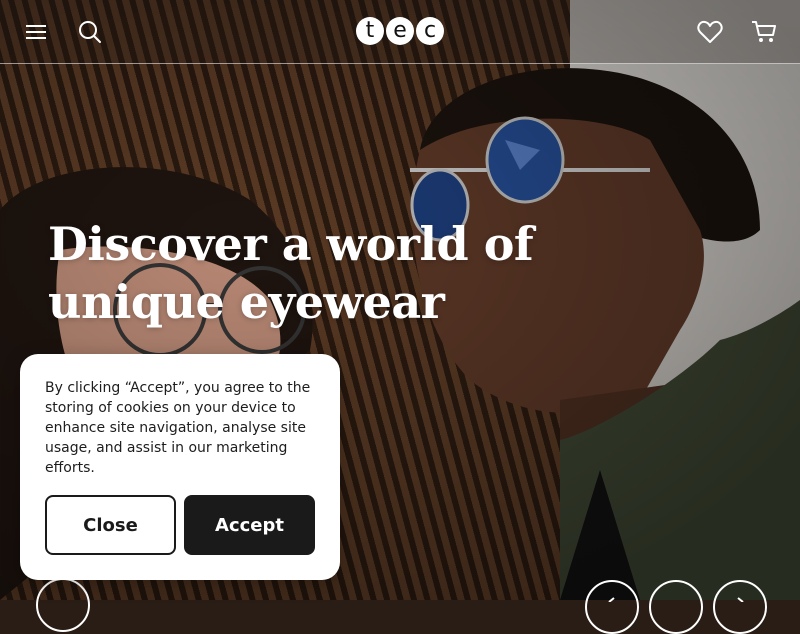 This screenshot has height=634, width=800. Describe the element at coordinates (430, 31) in the screenshot. I see `logo-letter-c: c` at that location.